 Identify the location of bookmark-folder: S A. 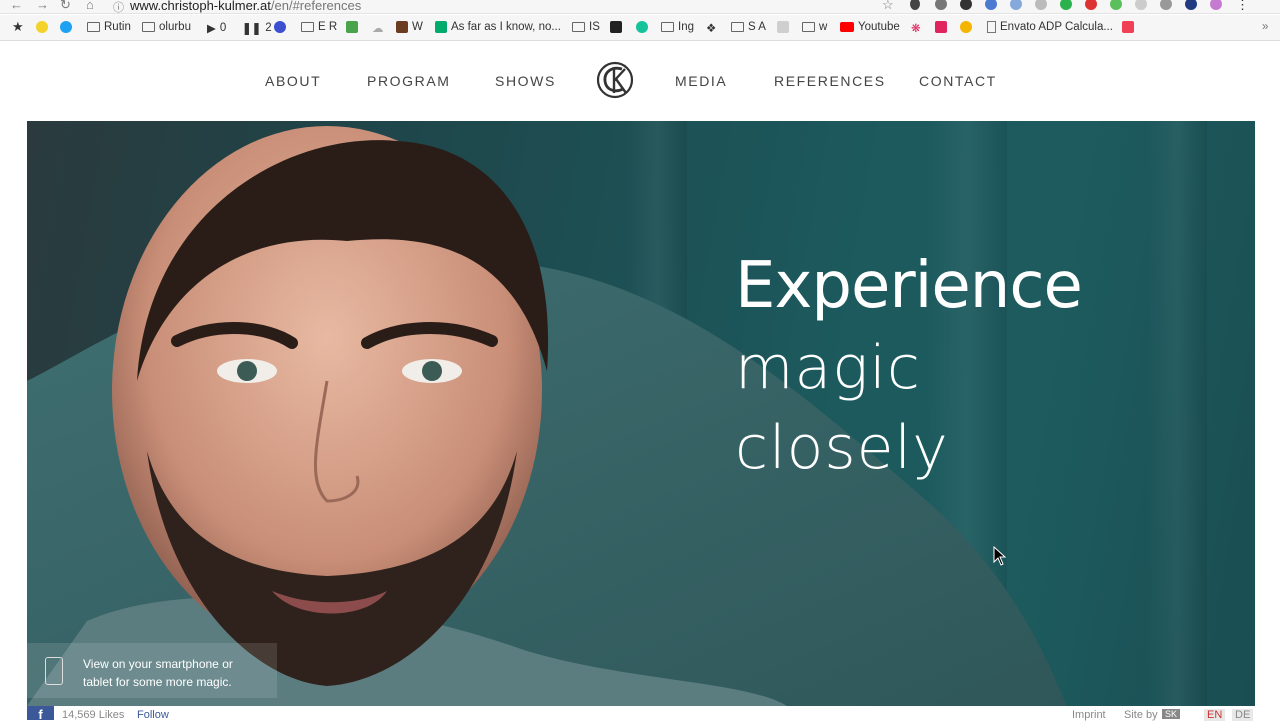
(748, 27).